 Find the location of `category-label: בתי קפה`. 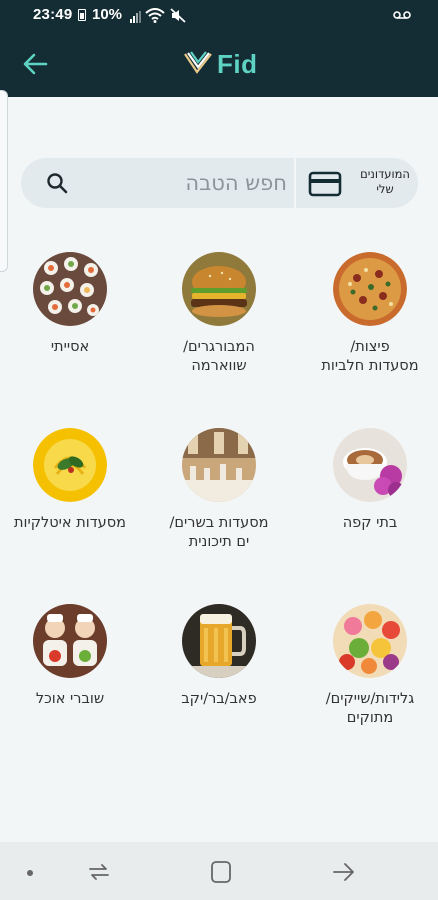

category-label: בתי קפה is located at coordinates (366, 523).